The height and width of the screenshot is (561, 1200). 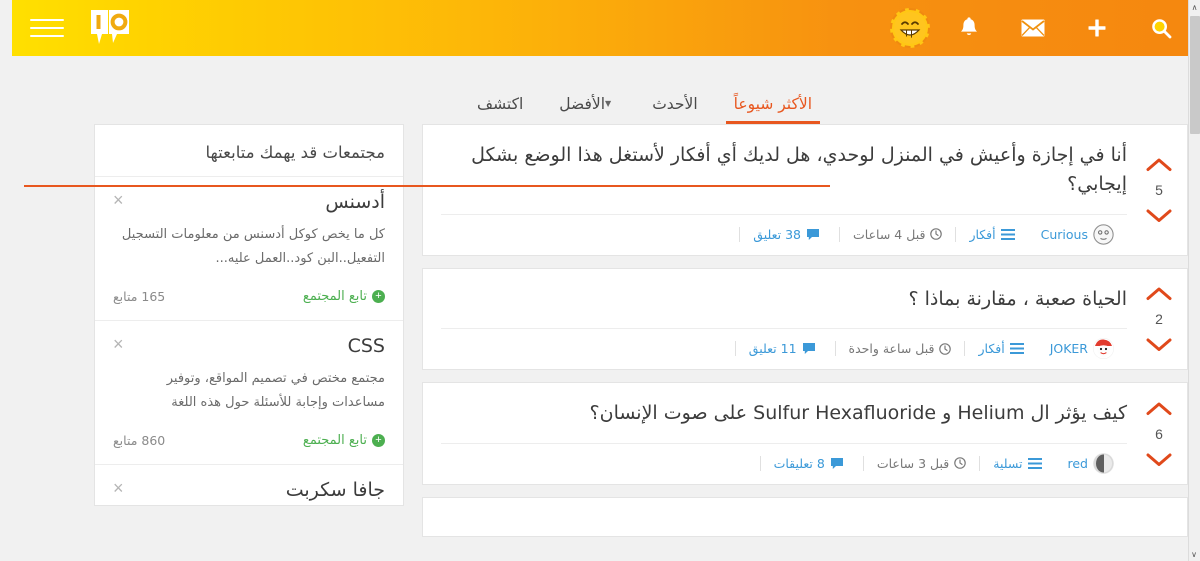 I want to click on tab-most-popular: الأكثر شيوعاً, so click(x=773, y=109).